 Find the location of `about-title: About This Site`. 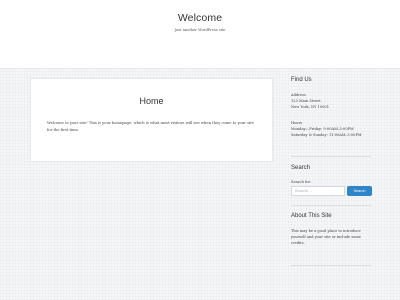

about-title: About This Site is located at coordinates (311, 216).